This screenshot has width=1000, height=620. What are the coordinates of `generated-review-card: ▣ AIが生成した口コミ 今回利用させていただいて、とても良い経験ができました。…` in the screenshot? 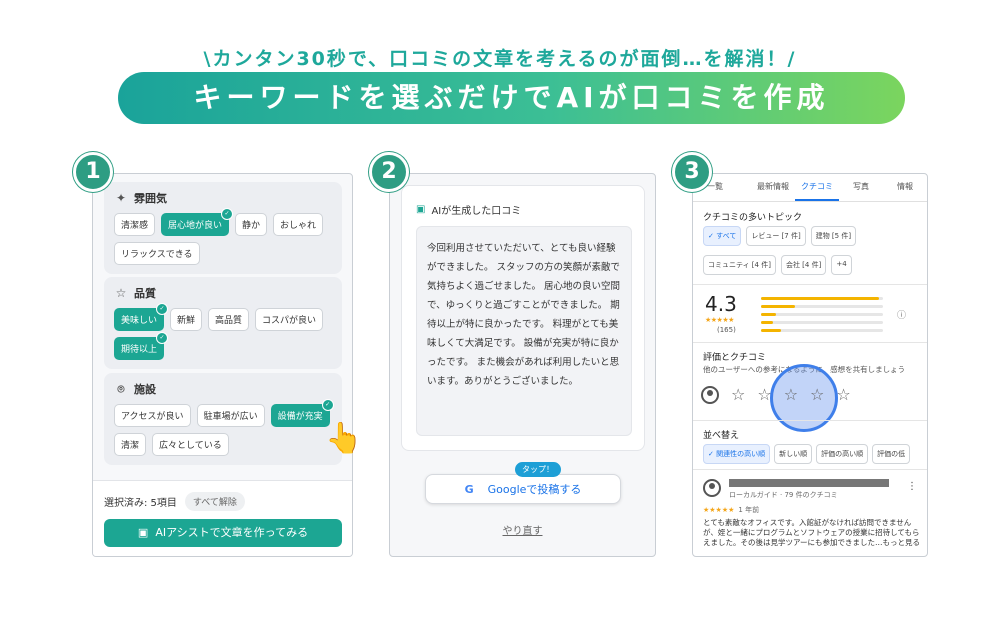 It's located at (523, 318).